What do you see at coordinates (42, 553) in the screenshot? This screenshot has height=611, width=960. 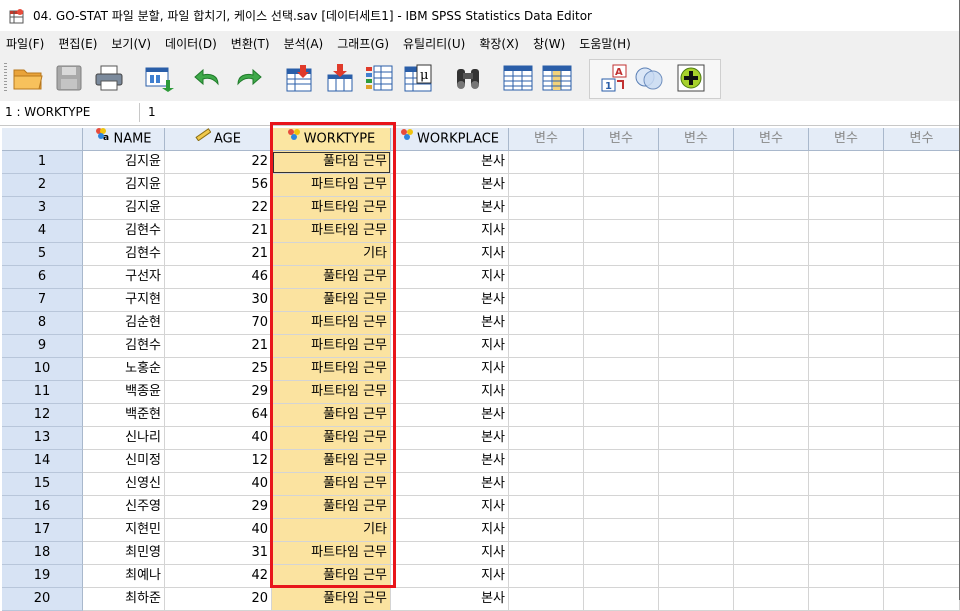 I see `row-number: 18` at bounding box center [42, 553].